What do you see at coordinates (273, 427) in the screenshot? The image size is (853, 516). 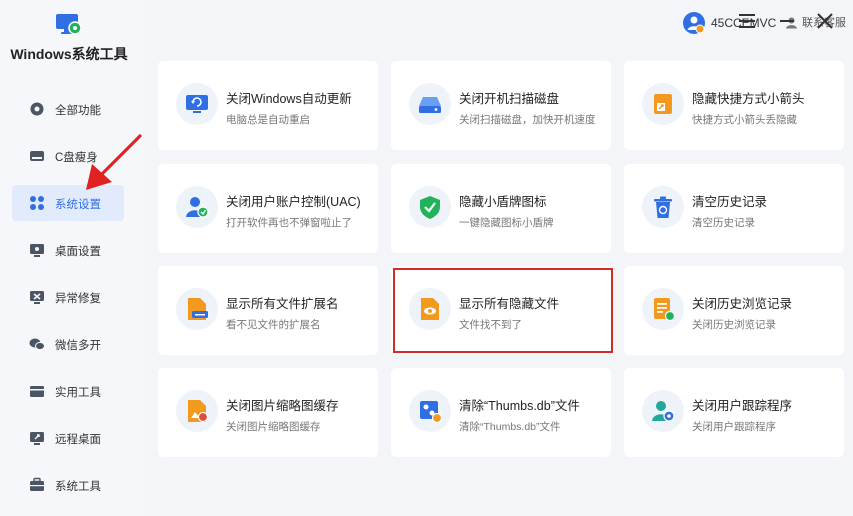 I see `card-subtitle: 关闭图片缩略图缓存` at bounding box center [273, 427].